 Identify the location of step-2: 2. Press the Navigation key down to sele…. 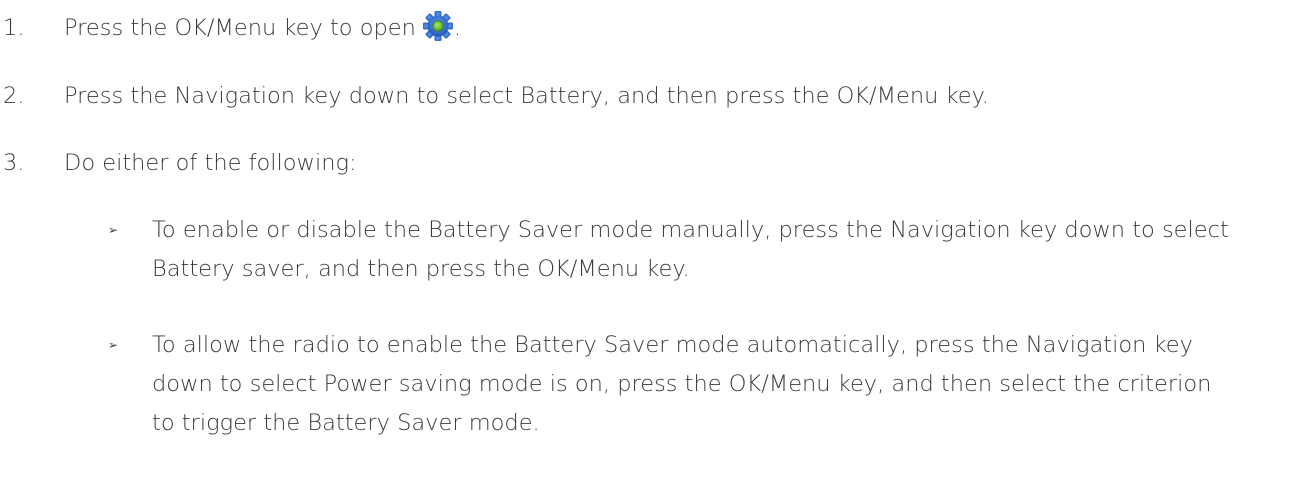
(650, 96).